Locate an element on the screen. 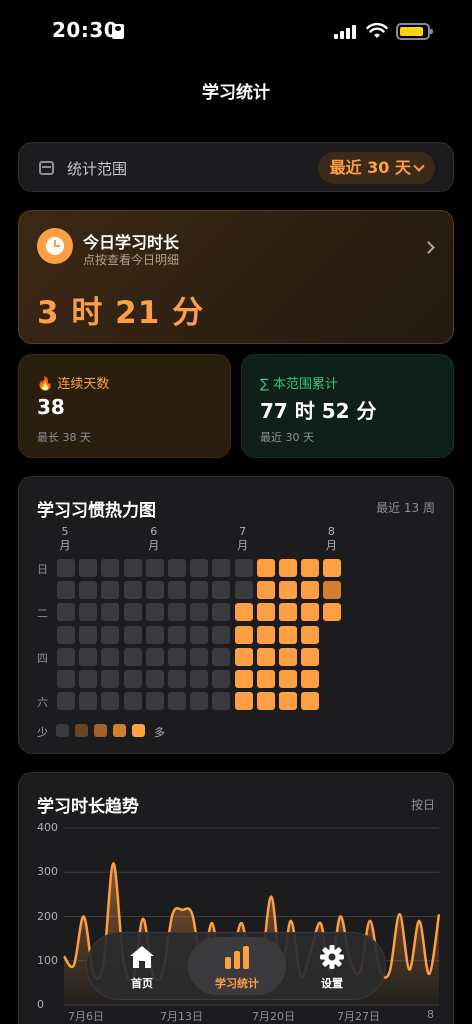 The width and height of the screenshot is (472, 1024). total-sub: 最近 30 天 is located at coordinates (287, 437).